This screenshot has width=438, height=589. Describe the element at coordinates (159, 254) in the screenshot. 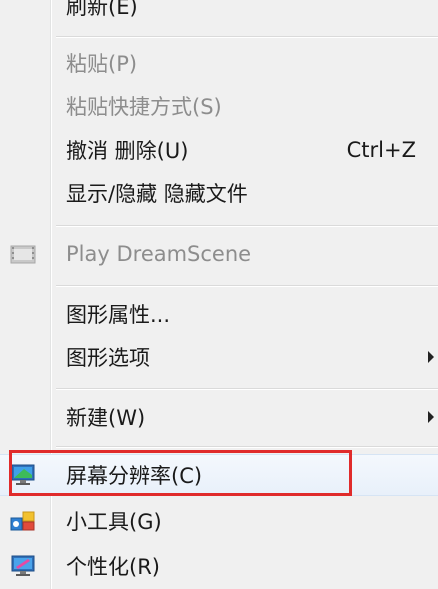

I see `menu-item-play-dreamscene-label: Play DreamScene` at that location.